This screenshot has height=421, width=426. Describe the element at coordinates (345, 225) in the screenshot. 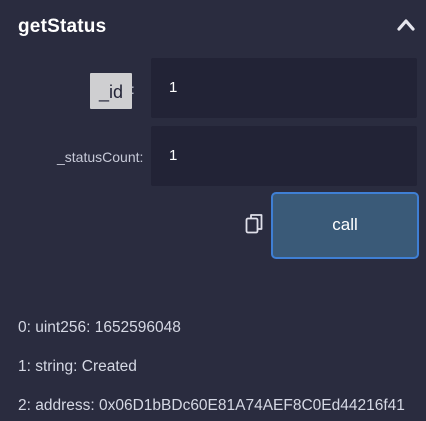

I see `call-button: call` at that location.